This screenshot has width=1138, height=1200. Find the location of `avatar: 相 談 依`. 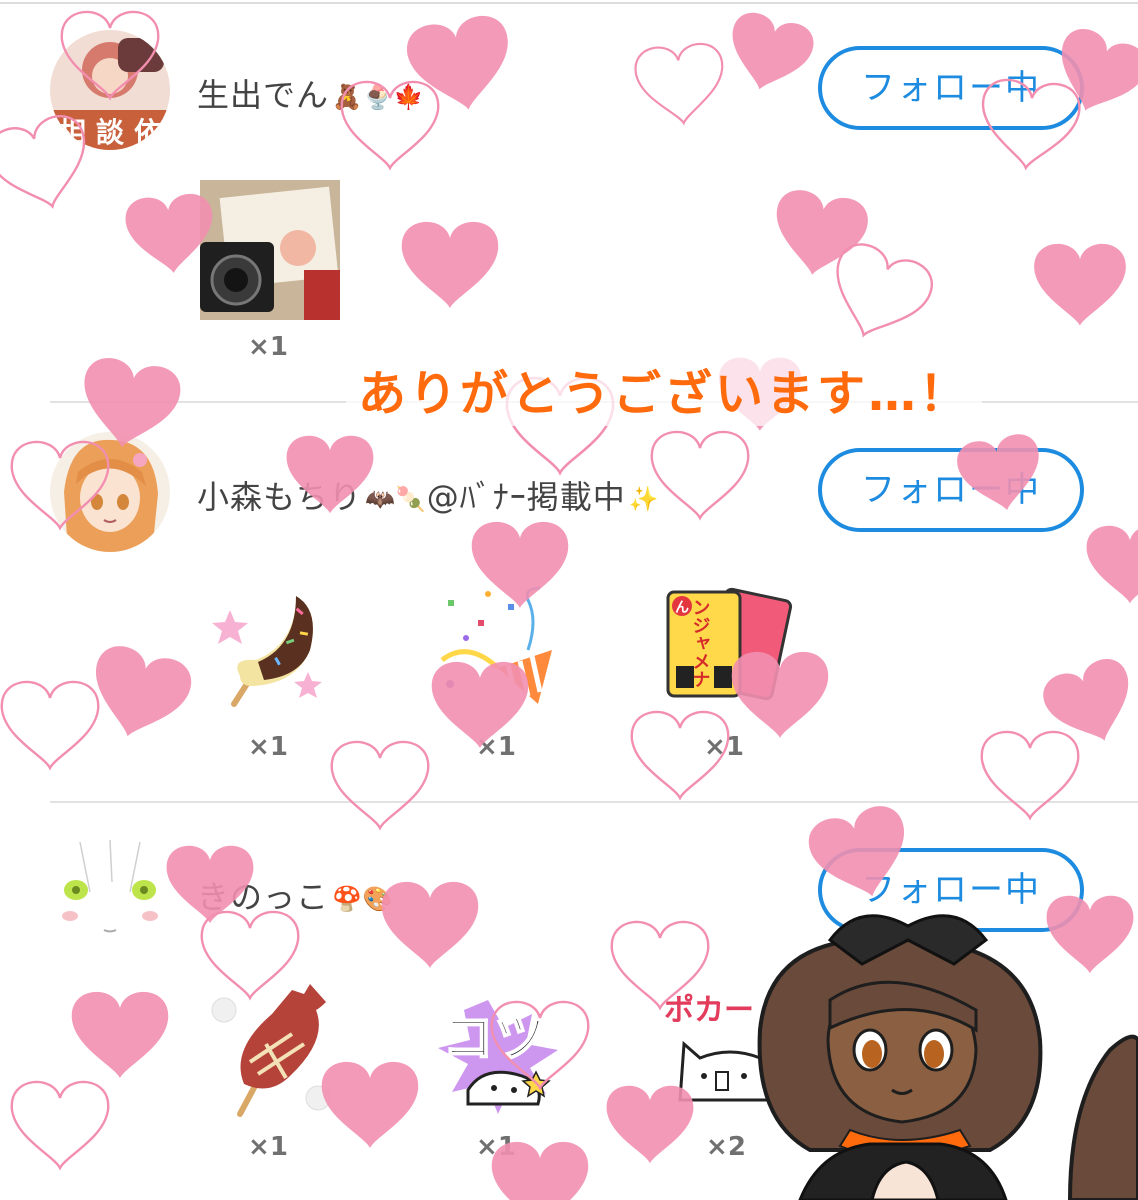

avatar: 相 談 依 is located at coordinates (110, 90).